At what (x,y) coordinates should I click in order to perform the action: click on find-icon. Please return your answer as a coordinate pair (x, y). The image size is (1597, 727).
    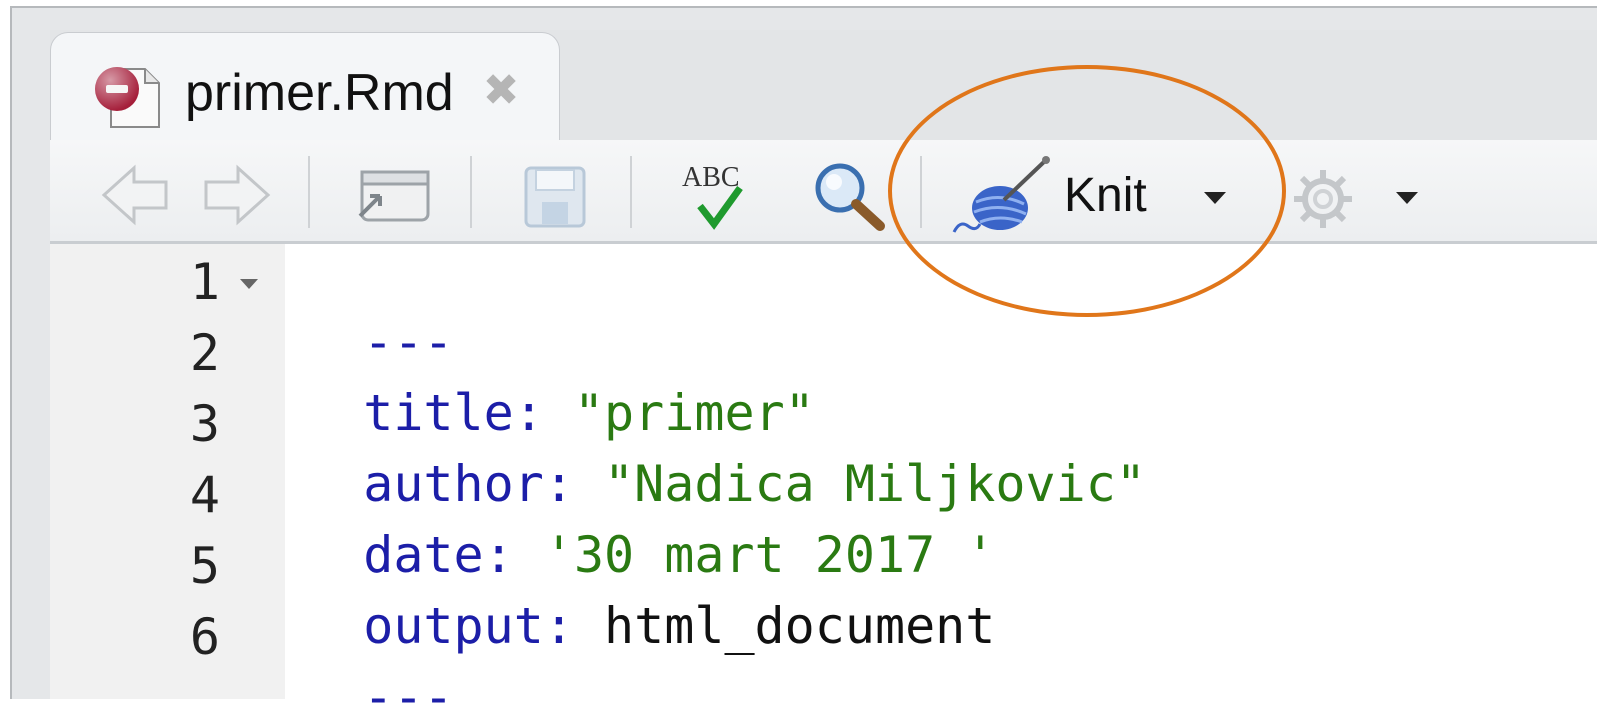
    Looking at the image, I should click on (850, 196).